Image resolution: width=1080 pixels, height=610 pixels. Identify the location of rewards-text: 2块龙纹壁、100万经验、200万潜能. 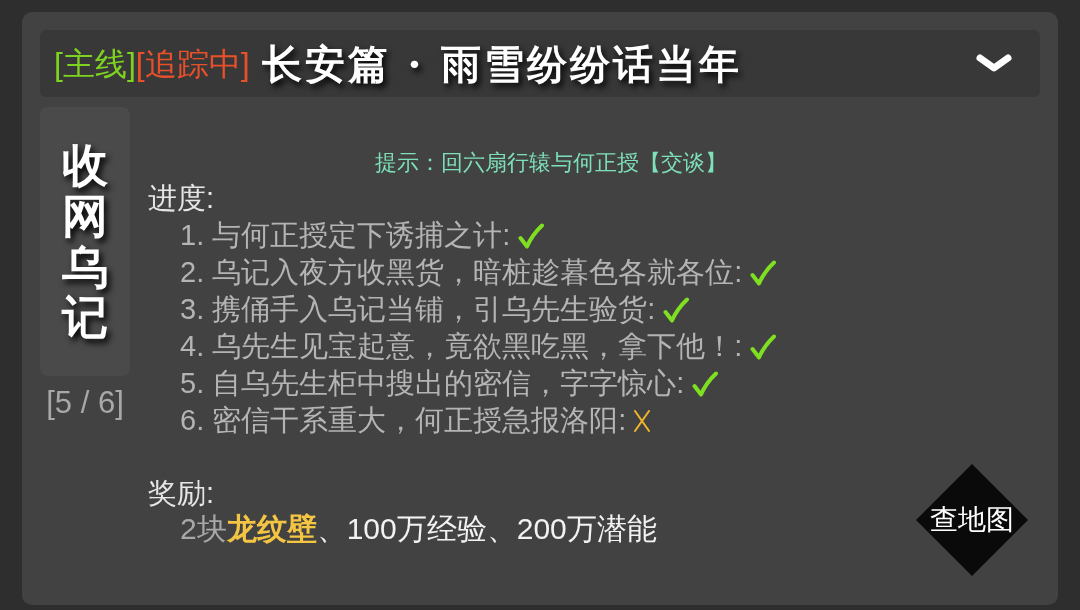
(418, 529).